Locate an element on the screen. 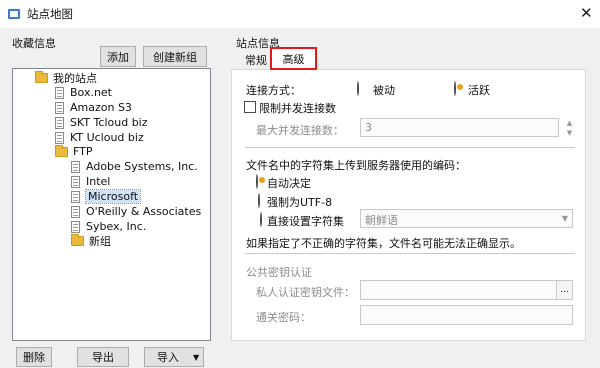 This screenshot has width=600, height=368. tree-item-site: Amazon S3 is located at coordinates (93, 107).